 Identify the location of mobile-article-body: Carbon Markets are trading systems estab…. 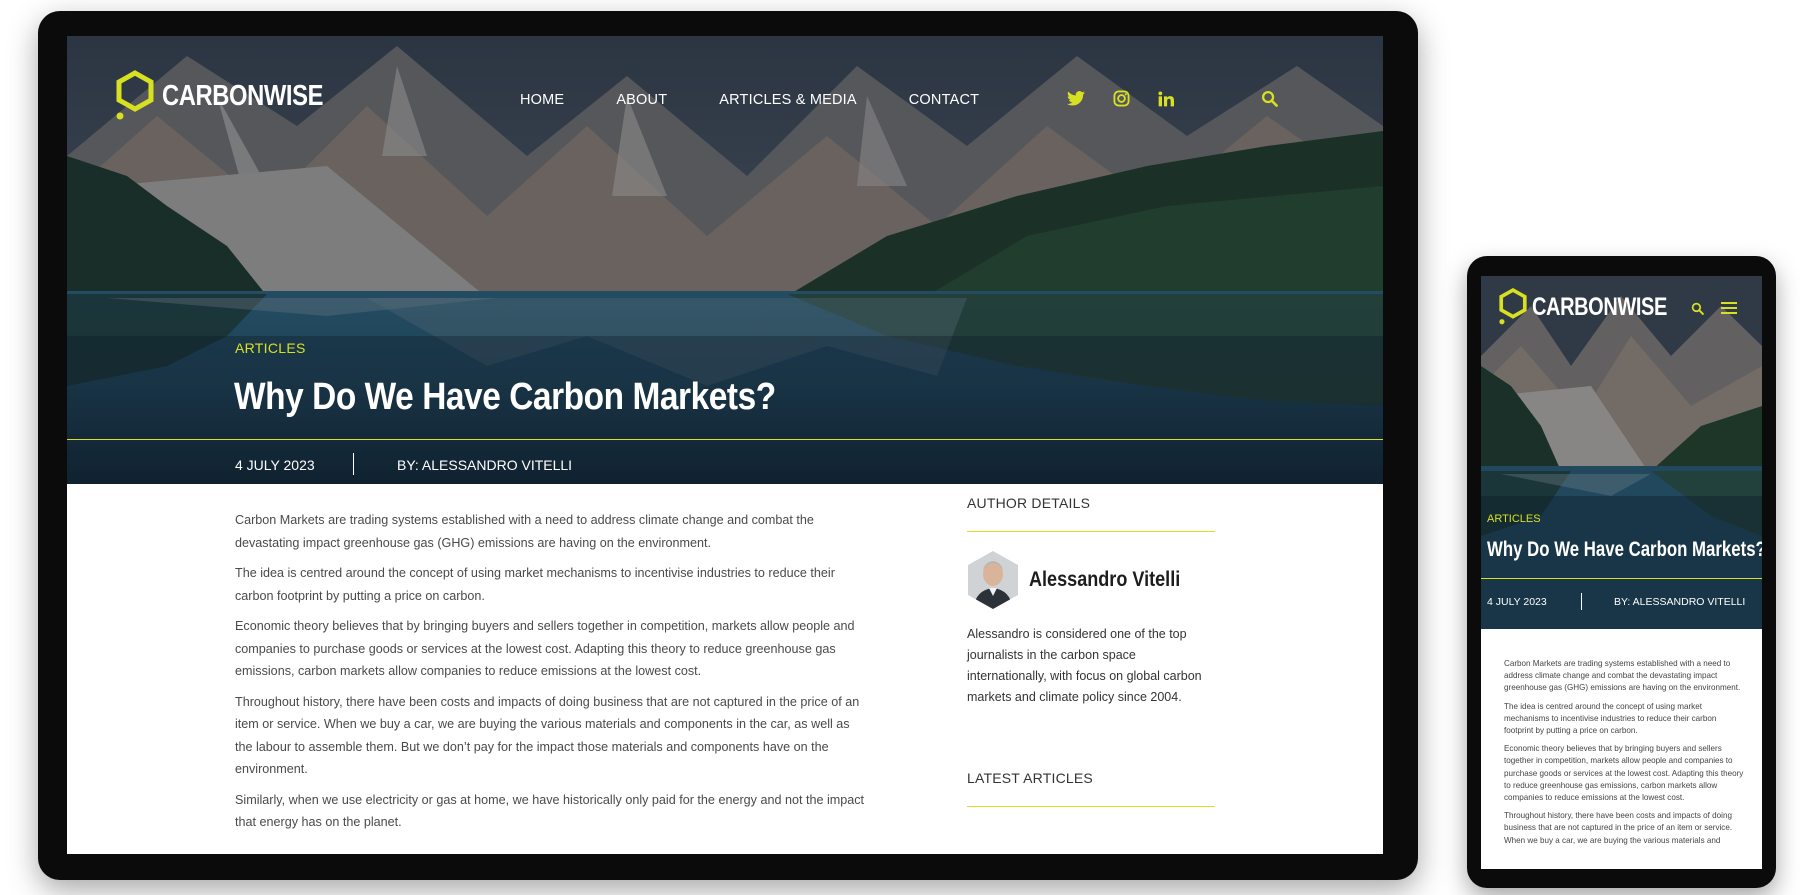
(1624, 755).